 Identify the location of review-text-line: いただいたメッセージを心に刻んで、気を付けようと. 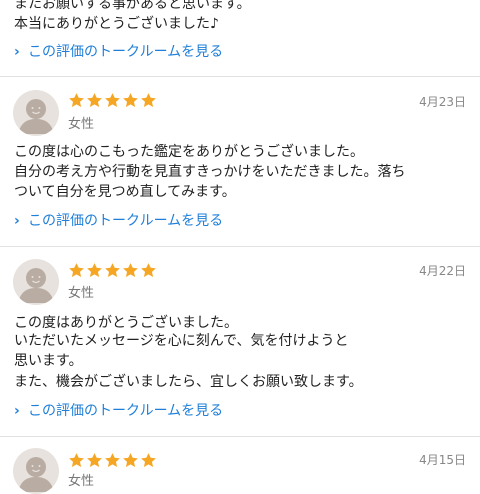
(181, 341).